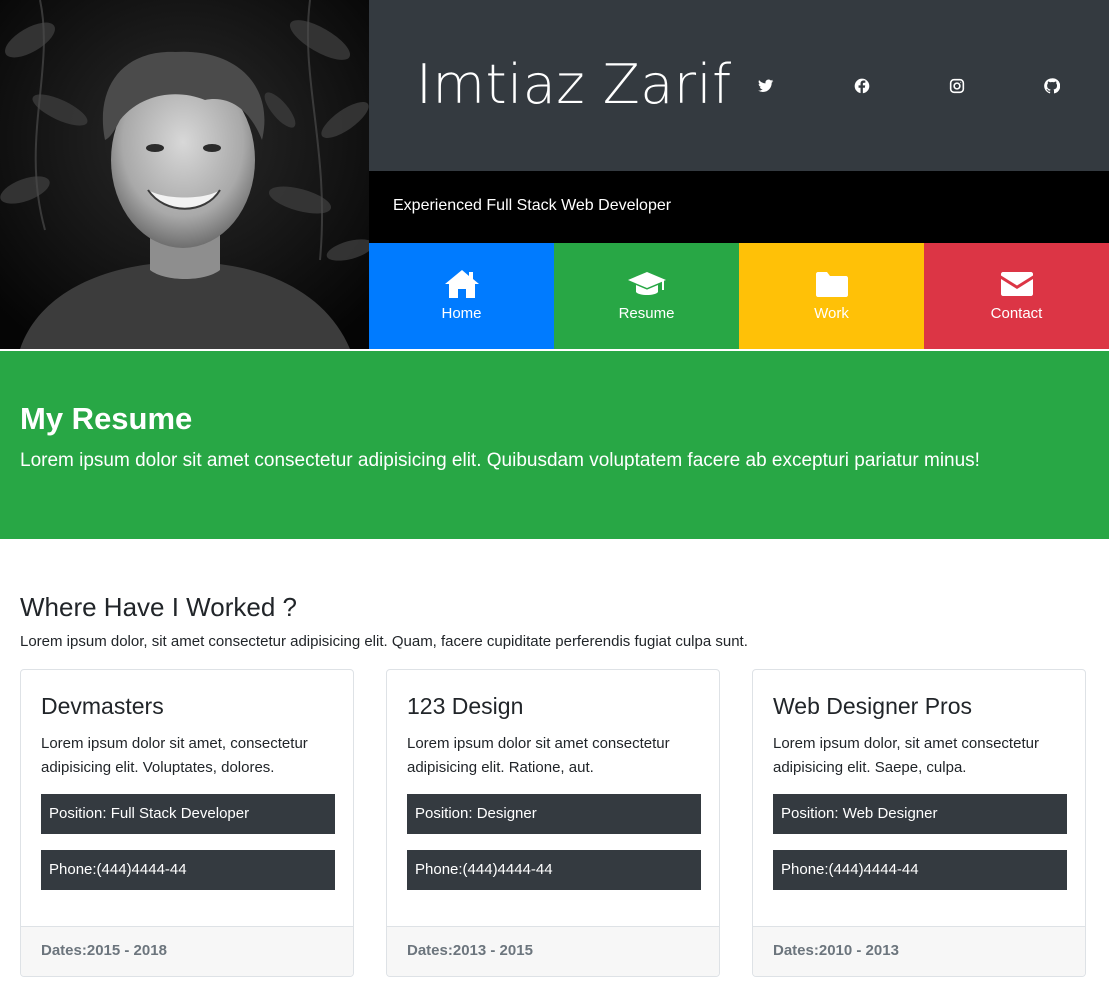 The image size is (1110, 1008). I want to click on main-nav: Home Resume Work Contact, so click(739, 296).